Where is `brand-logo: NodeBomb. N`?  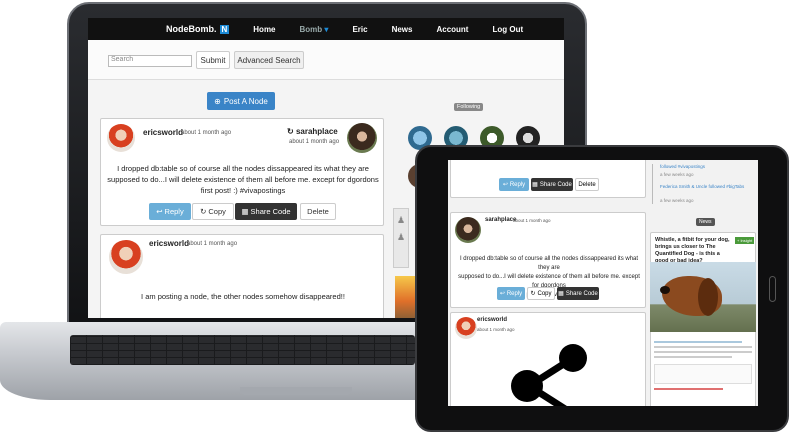 brand-logo: NodeBomb. N is located at coordinates (198, 29).